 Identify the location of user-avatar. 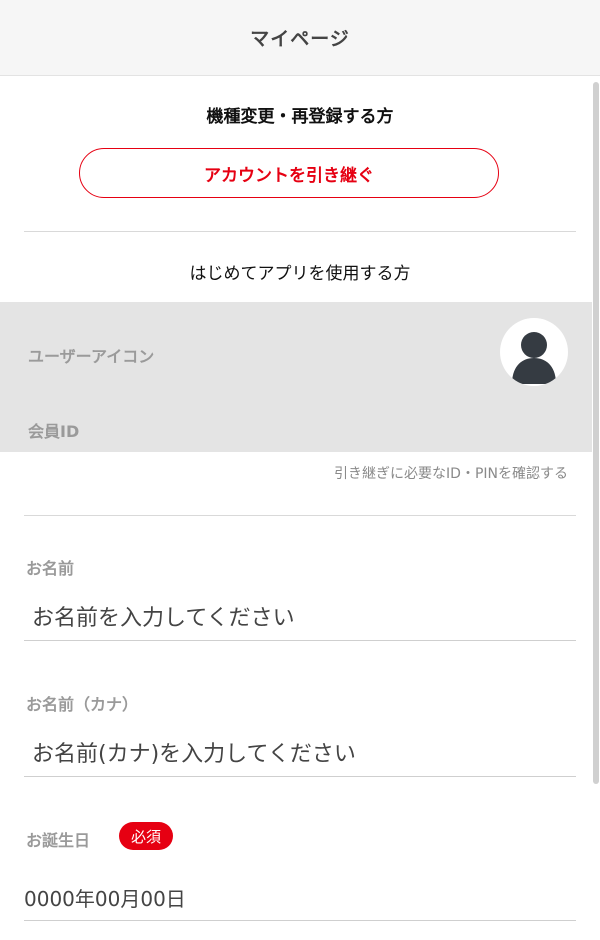
(534, 352).